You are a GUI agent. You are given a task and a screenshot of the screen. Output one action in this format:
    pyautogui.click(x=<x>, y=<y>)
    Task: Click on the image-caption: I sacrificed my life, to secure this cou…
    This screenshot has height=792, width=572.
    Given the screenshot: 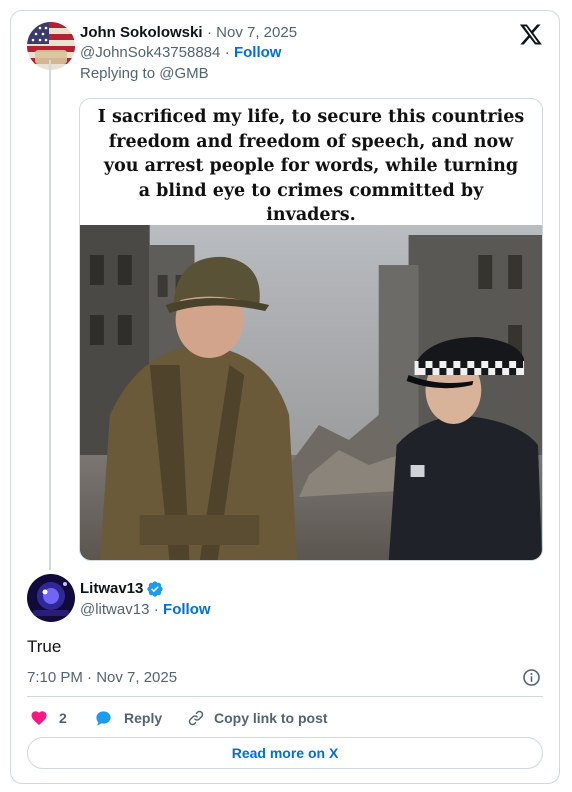 What is the action you would take?
    pyautogui.click(x=311, y=162)
    